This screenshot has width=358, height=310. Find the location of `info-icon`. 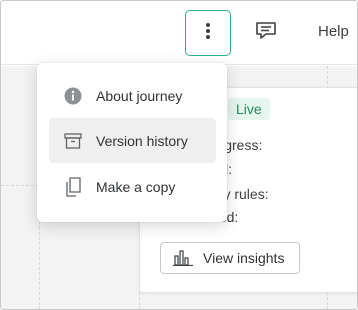

info-icon is located at coordinates (73, 96).